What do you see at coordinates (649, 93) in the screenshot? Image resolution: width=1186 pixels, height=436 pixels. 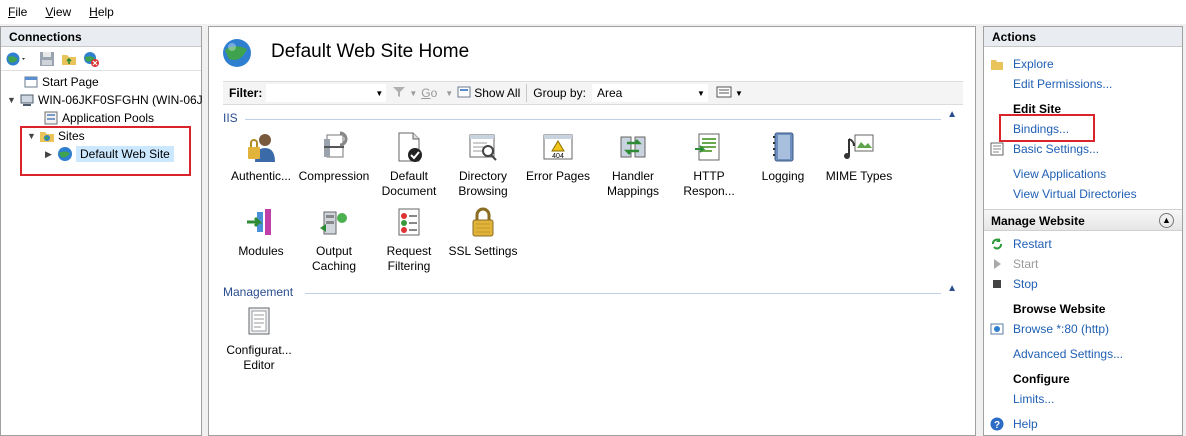 I see `group-by-select: Area ▼` at bounding box center [649, 93].